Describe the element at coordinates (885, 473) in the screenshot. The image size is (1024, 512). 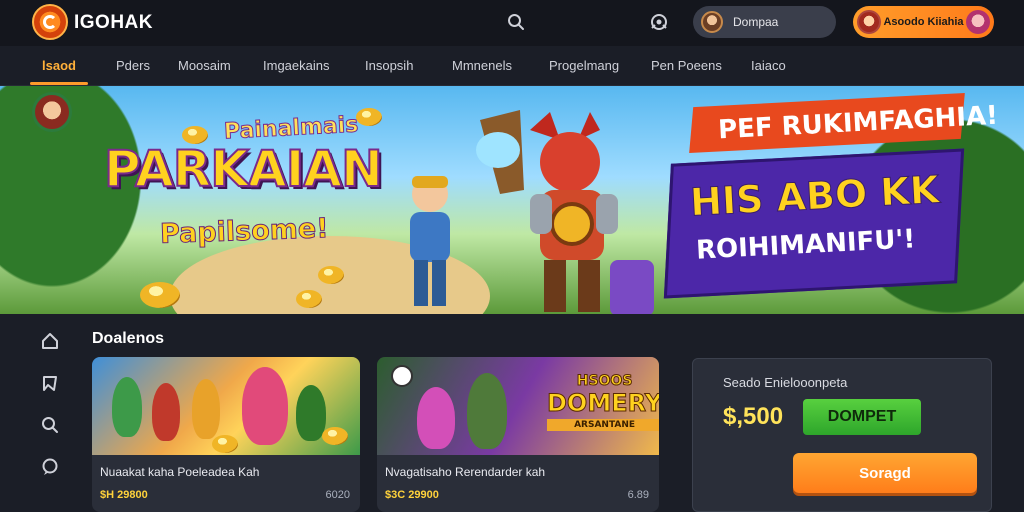
I see `cta-button: Soragd` at that location.